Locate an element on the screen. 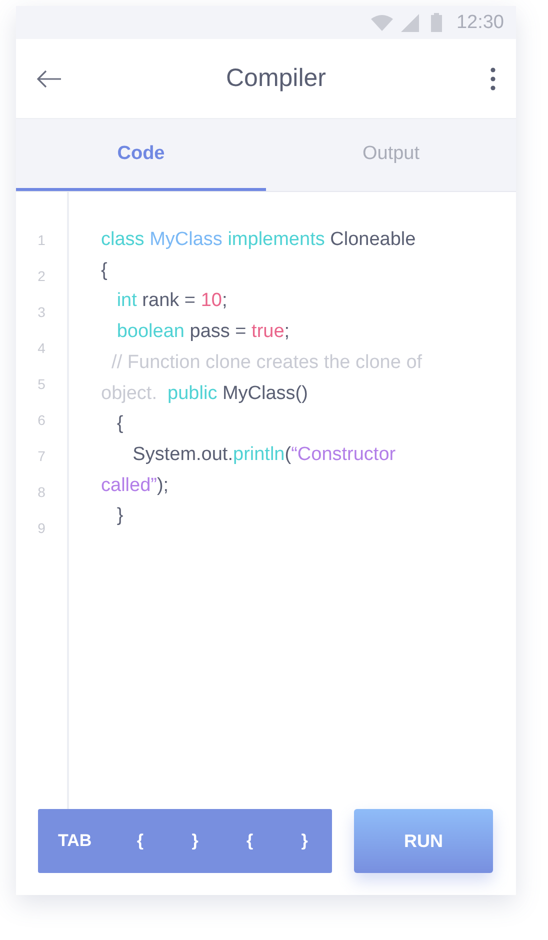 Image resolution: width=548 pixels, height=940 pixels. more-icon is located at coordinates (493, 78).